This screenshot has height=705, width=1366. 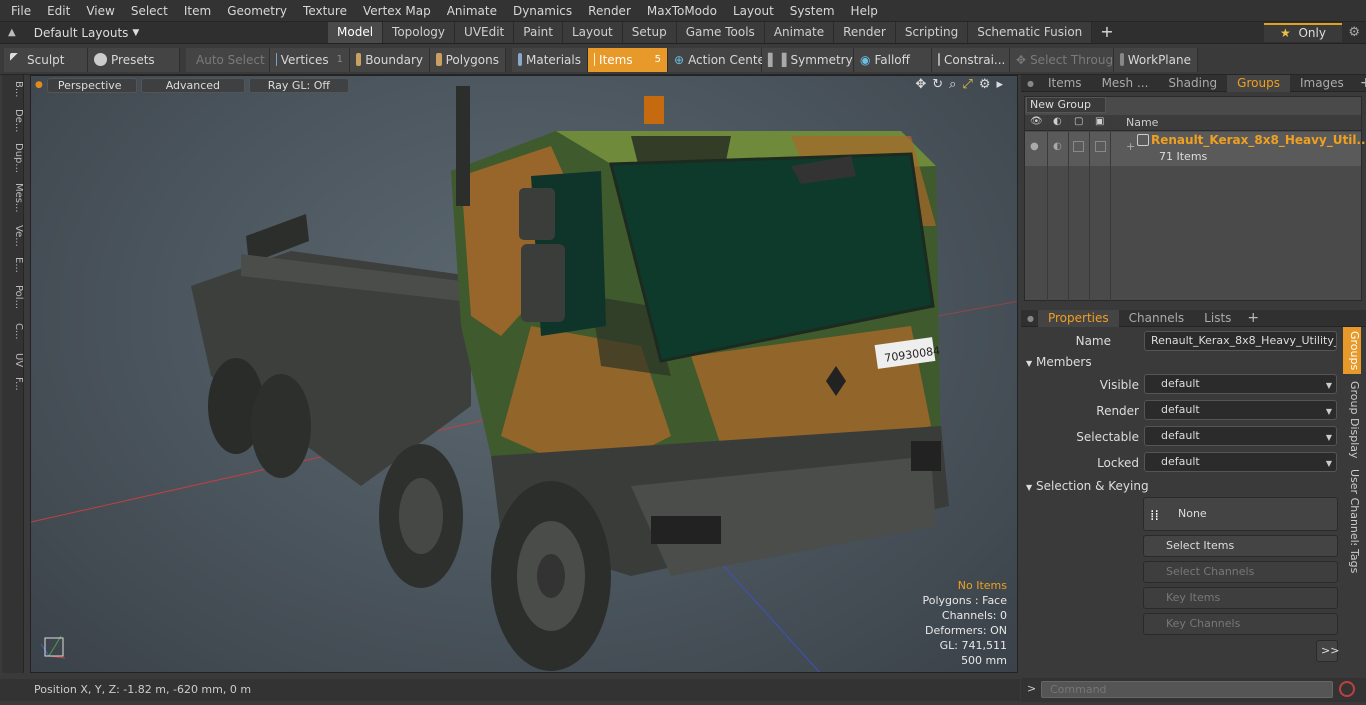 What do you see at coordinates (1100, 146) in the screenshot?
I see `group-select-checkbox` at bounding box center [1100, 146].